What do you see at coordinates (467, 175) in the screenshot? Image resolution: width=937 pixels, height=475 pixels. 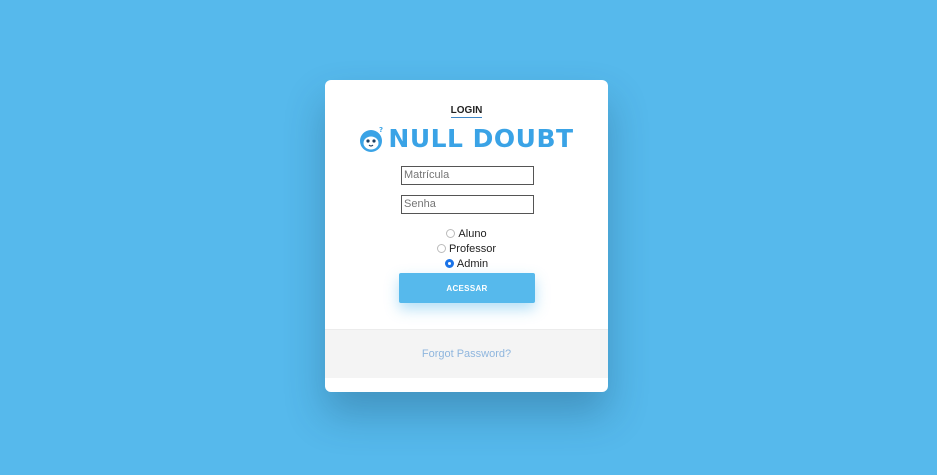 I see `matricula-input` at bounding box center [467, 175].